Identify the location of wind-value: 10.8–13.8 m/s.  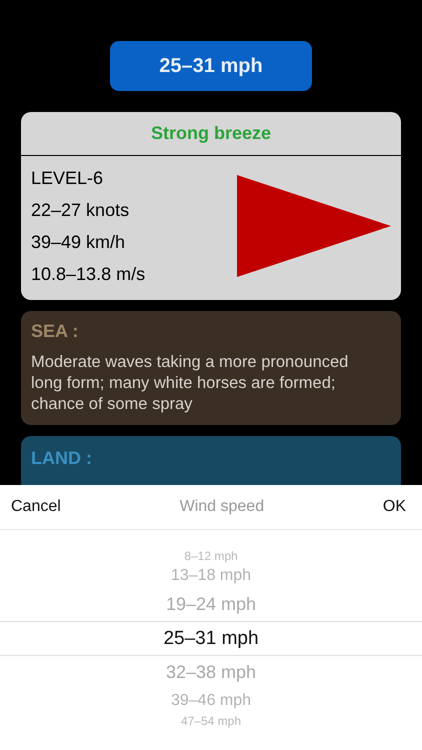
(88, 274).